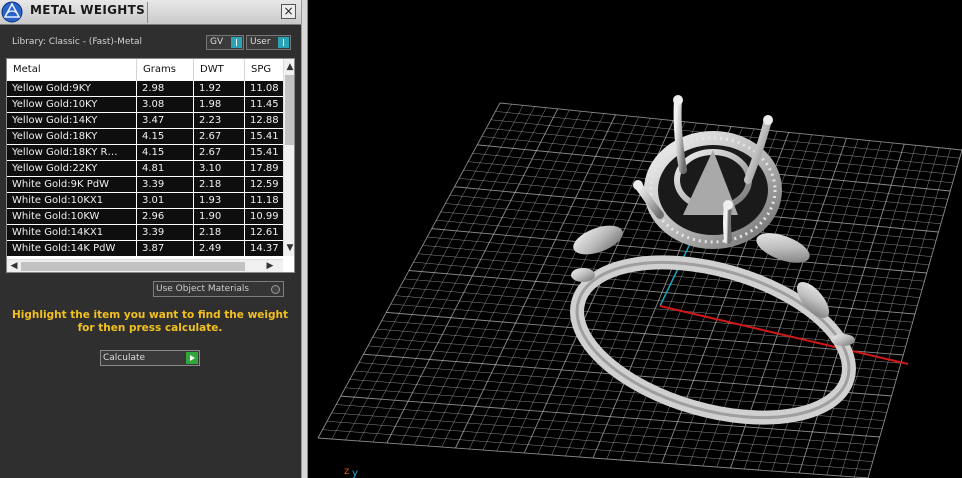 Image resolution: width=962 pixels, height=478 pixels. I want to click on table-row: Yellow Gold:18KY R… 4.15 2.67 15.41, so click(145, 153).